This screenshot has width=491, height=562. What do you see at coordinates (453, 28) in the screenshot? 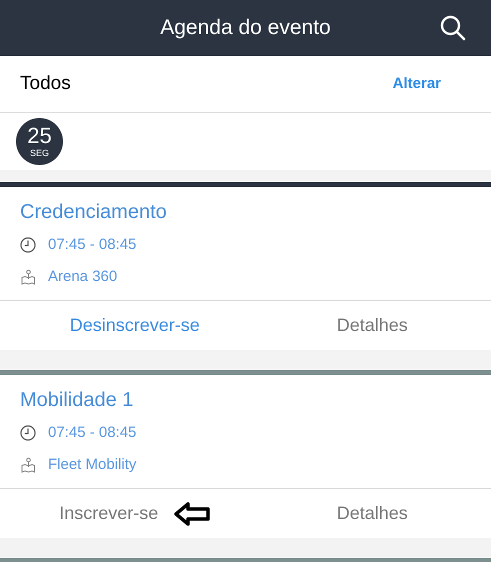
I see `search-icon` at bounding box center [453, 28].